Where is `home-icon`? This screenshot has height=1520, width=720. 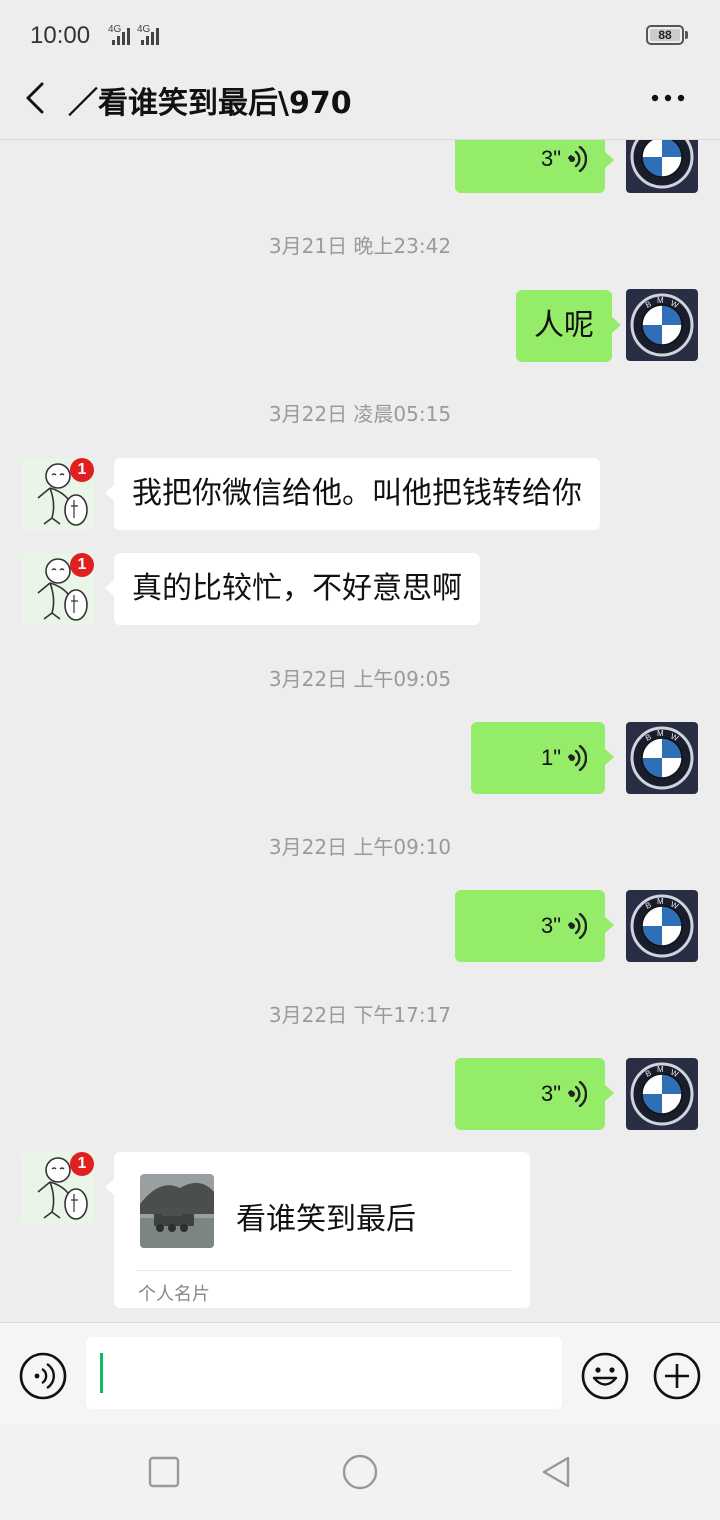 home-icon is located at coordinates (360, 1472).